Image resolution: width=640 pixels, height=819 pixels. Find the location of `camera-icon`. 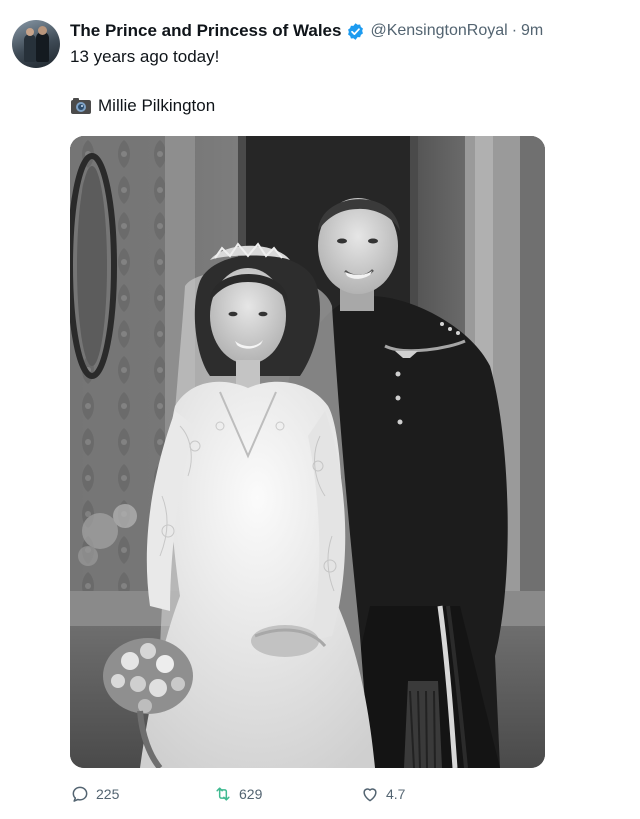

camera-icon is located at coordinates (81, 106).